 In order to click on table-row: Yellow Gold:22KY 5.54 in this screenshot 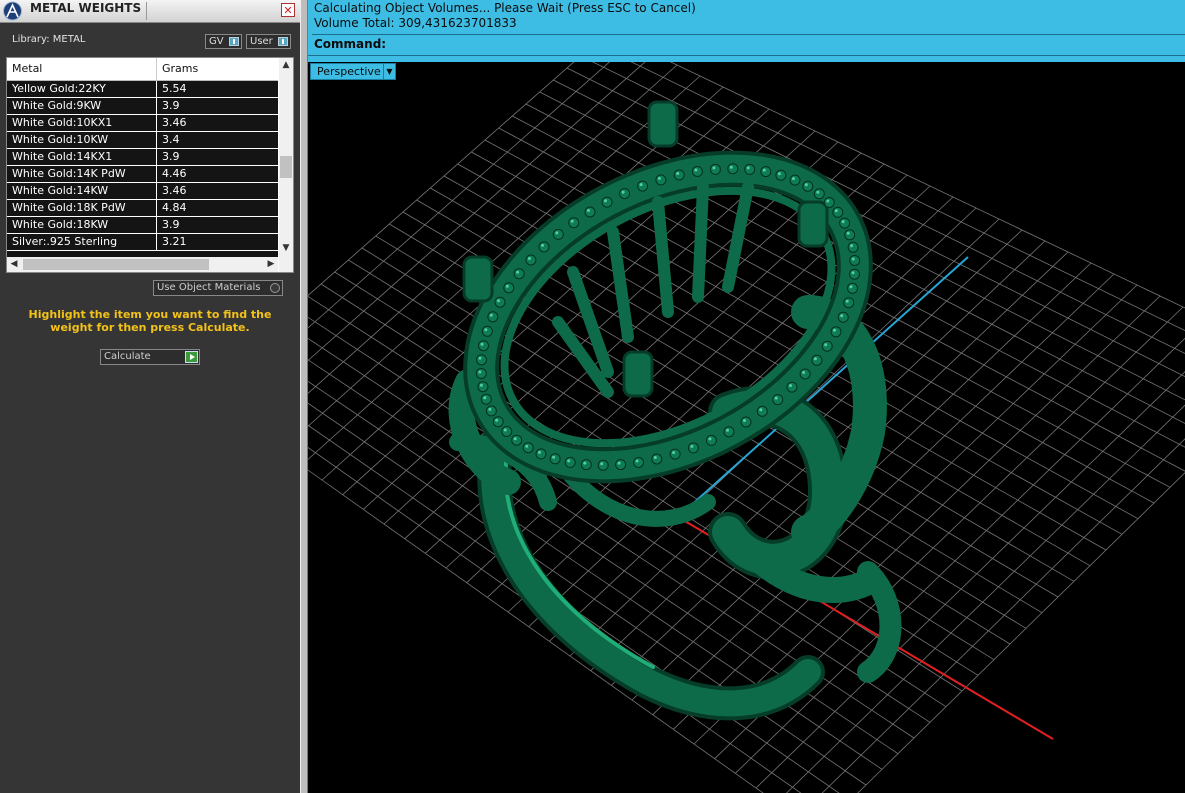, I will do `click(142, 89)`.